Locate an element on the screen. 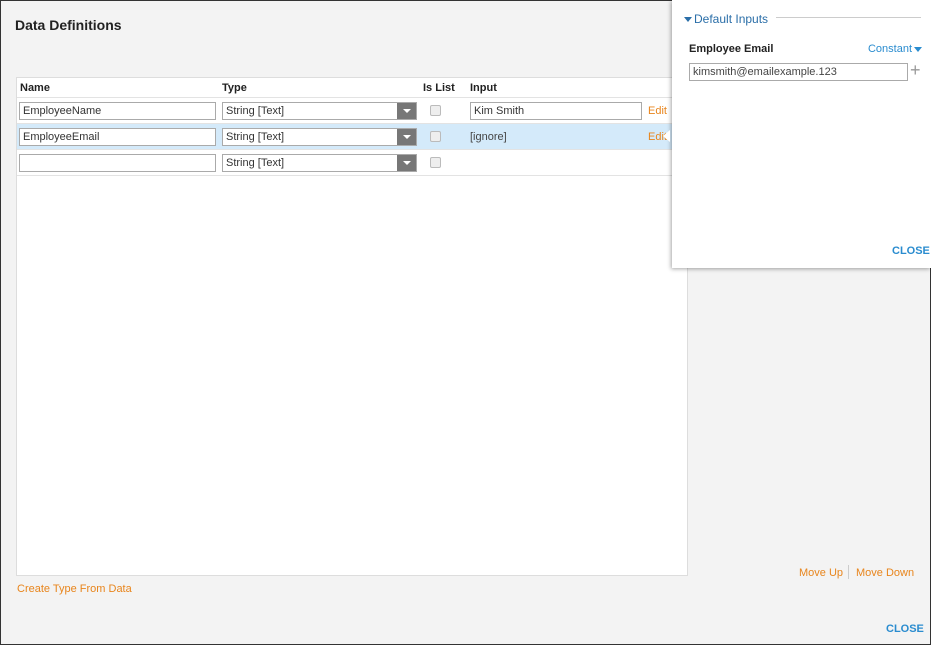 Image resolution: width=931 pixels, height=645 pixels. header-name: Name is located at coordinates (35, 88).